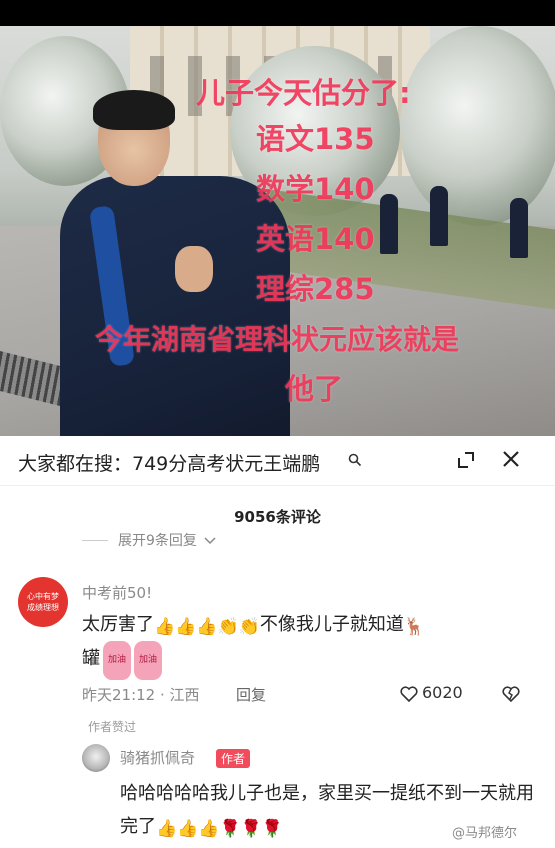 This screenshot has height=848, width=555. I want to click on author-badge: 作者, so click(233, 758).